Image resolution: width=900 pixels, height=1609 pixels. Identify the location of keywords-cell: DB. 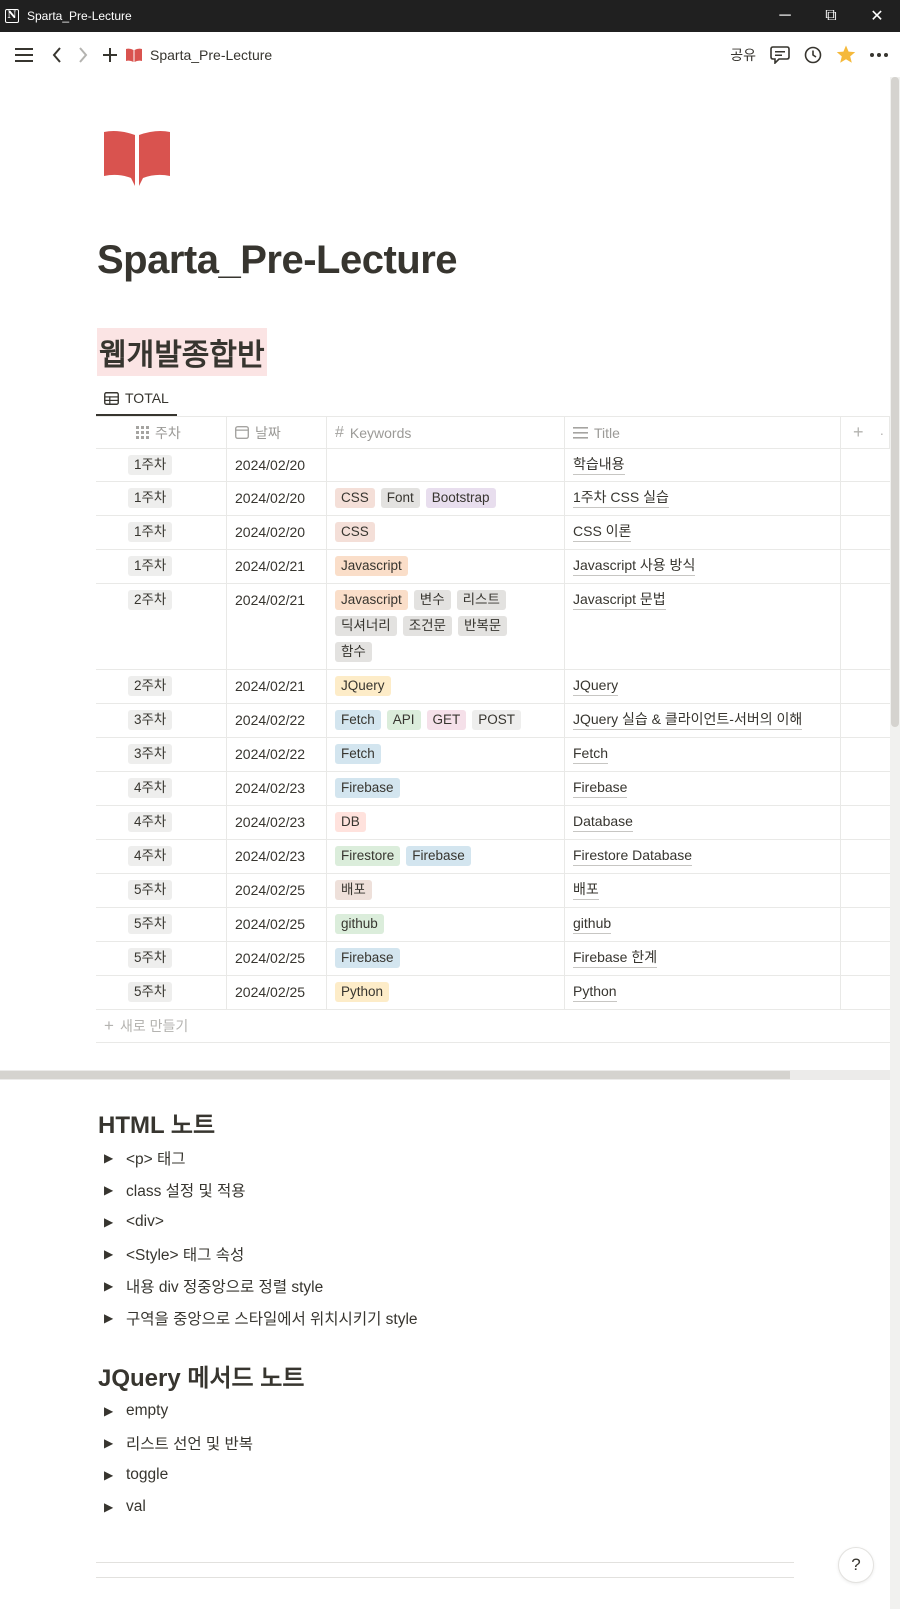
(446, 822).